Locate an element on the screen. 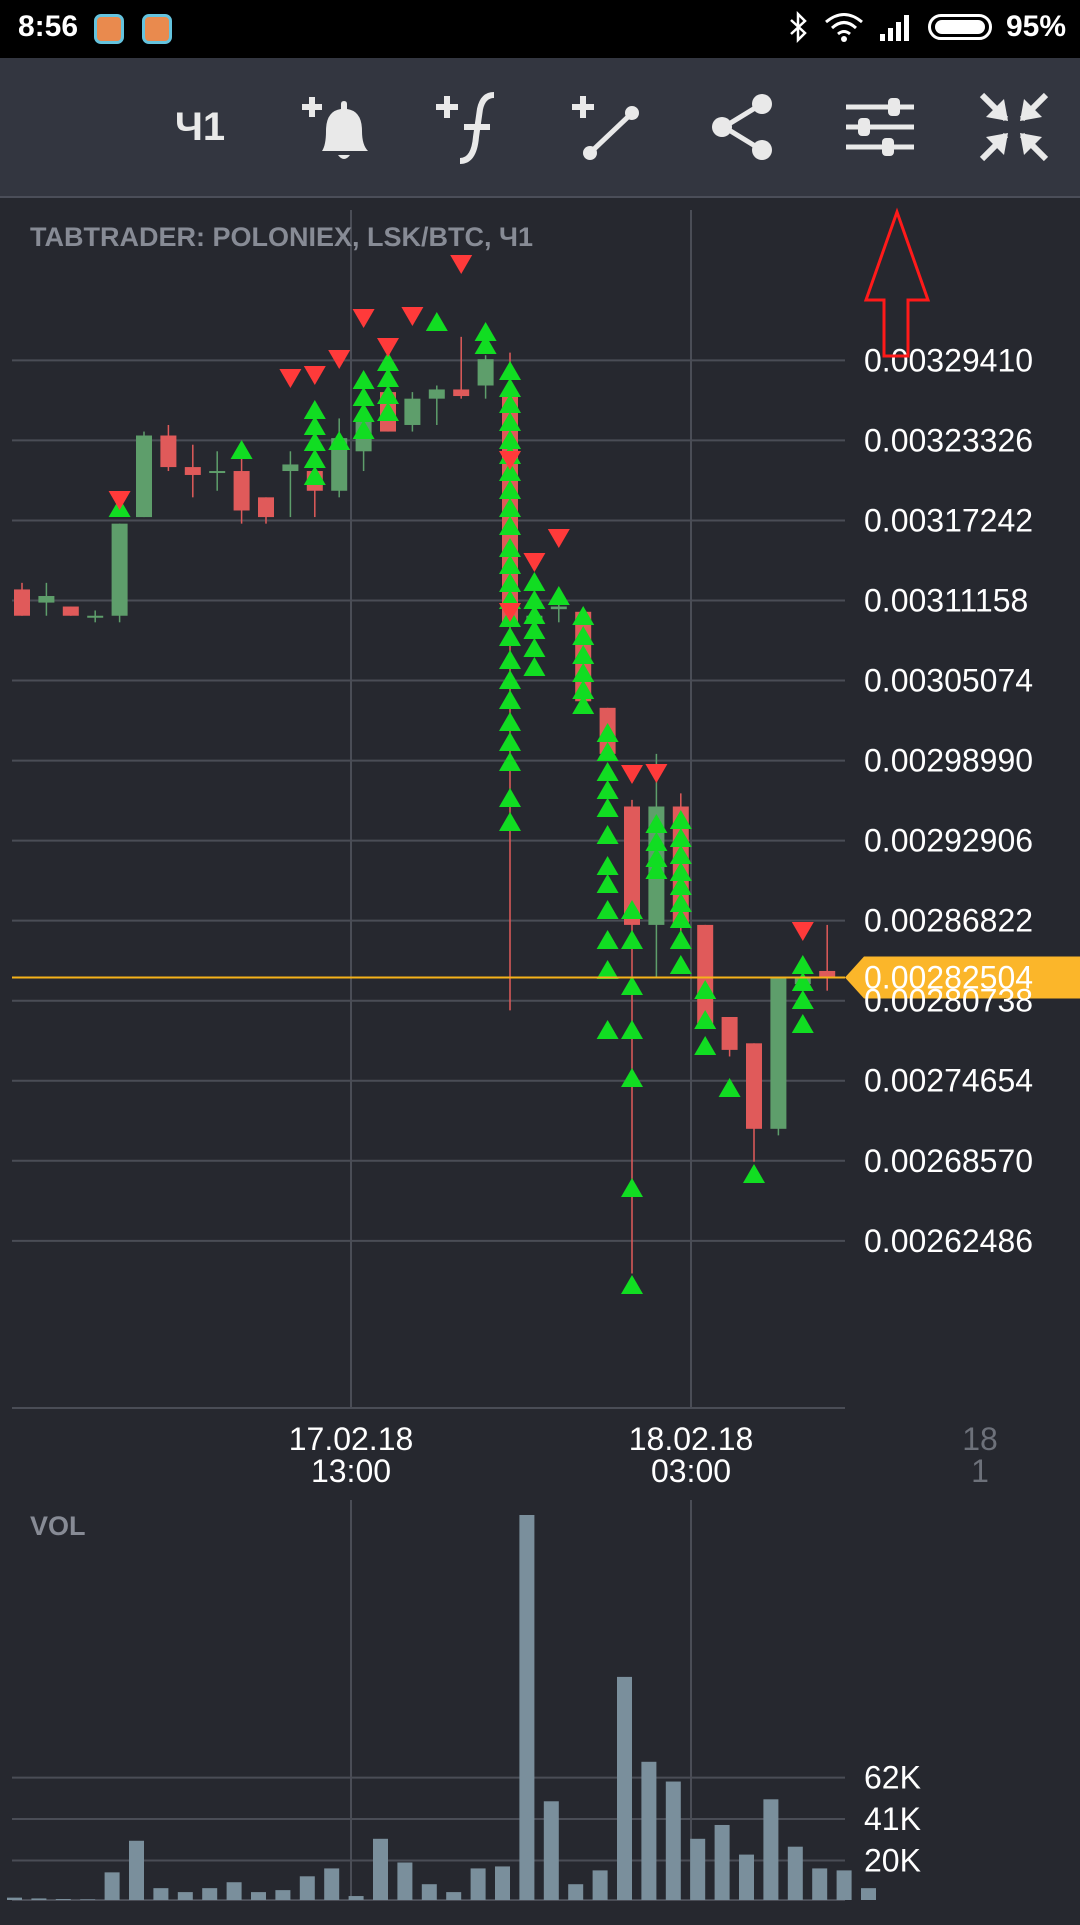 The height and width of the screenshot is (1925, 1080). chart-settings-button is located at coordinates (880, 127).